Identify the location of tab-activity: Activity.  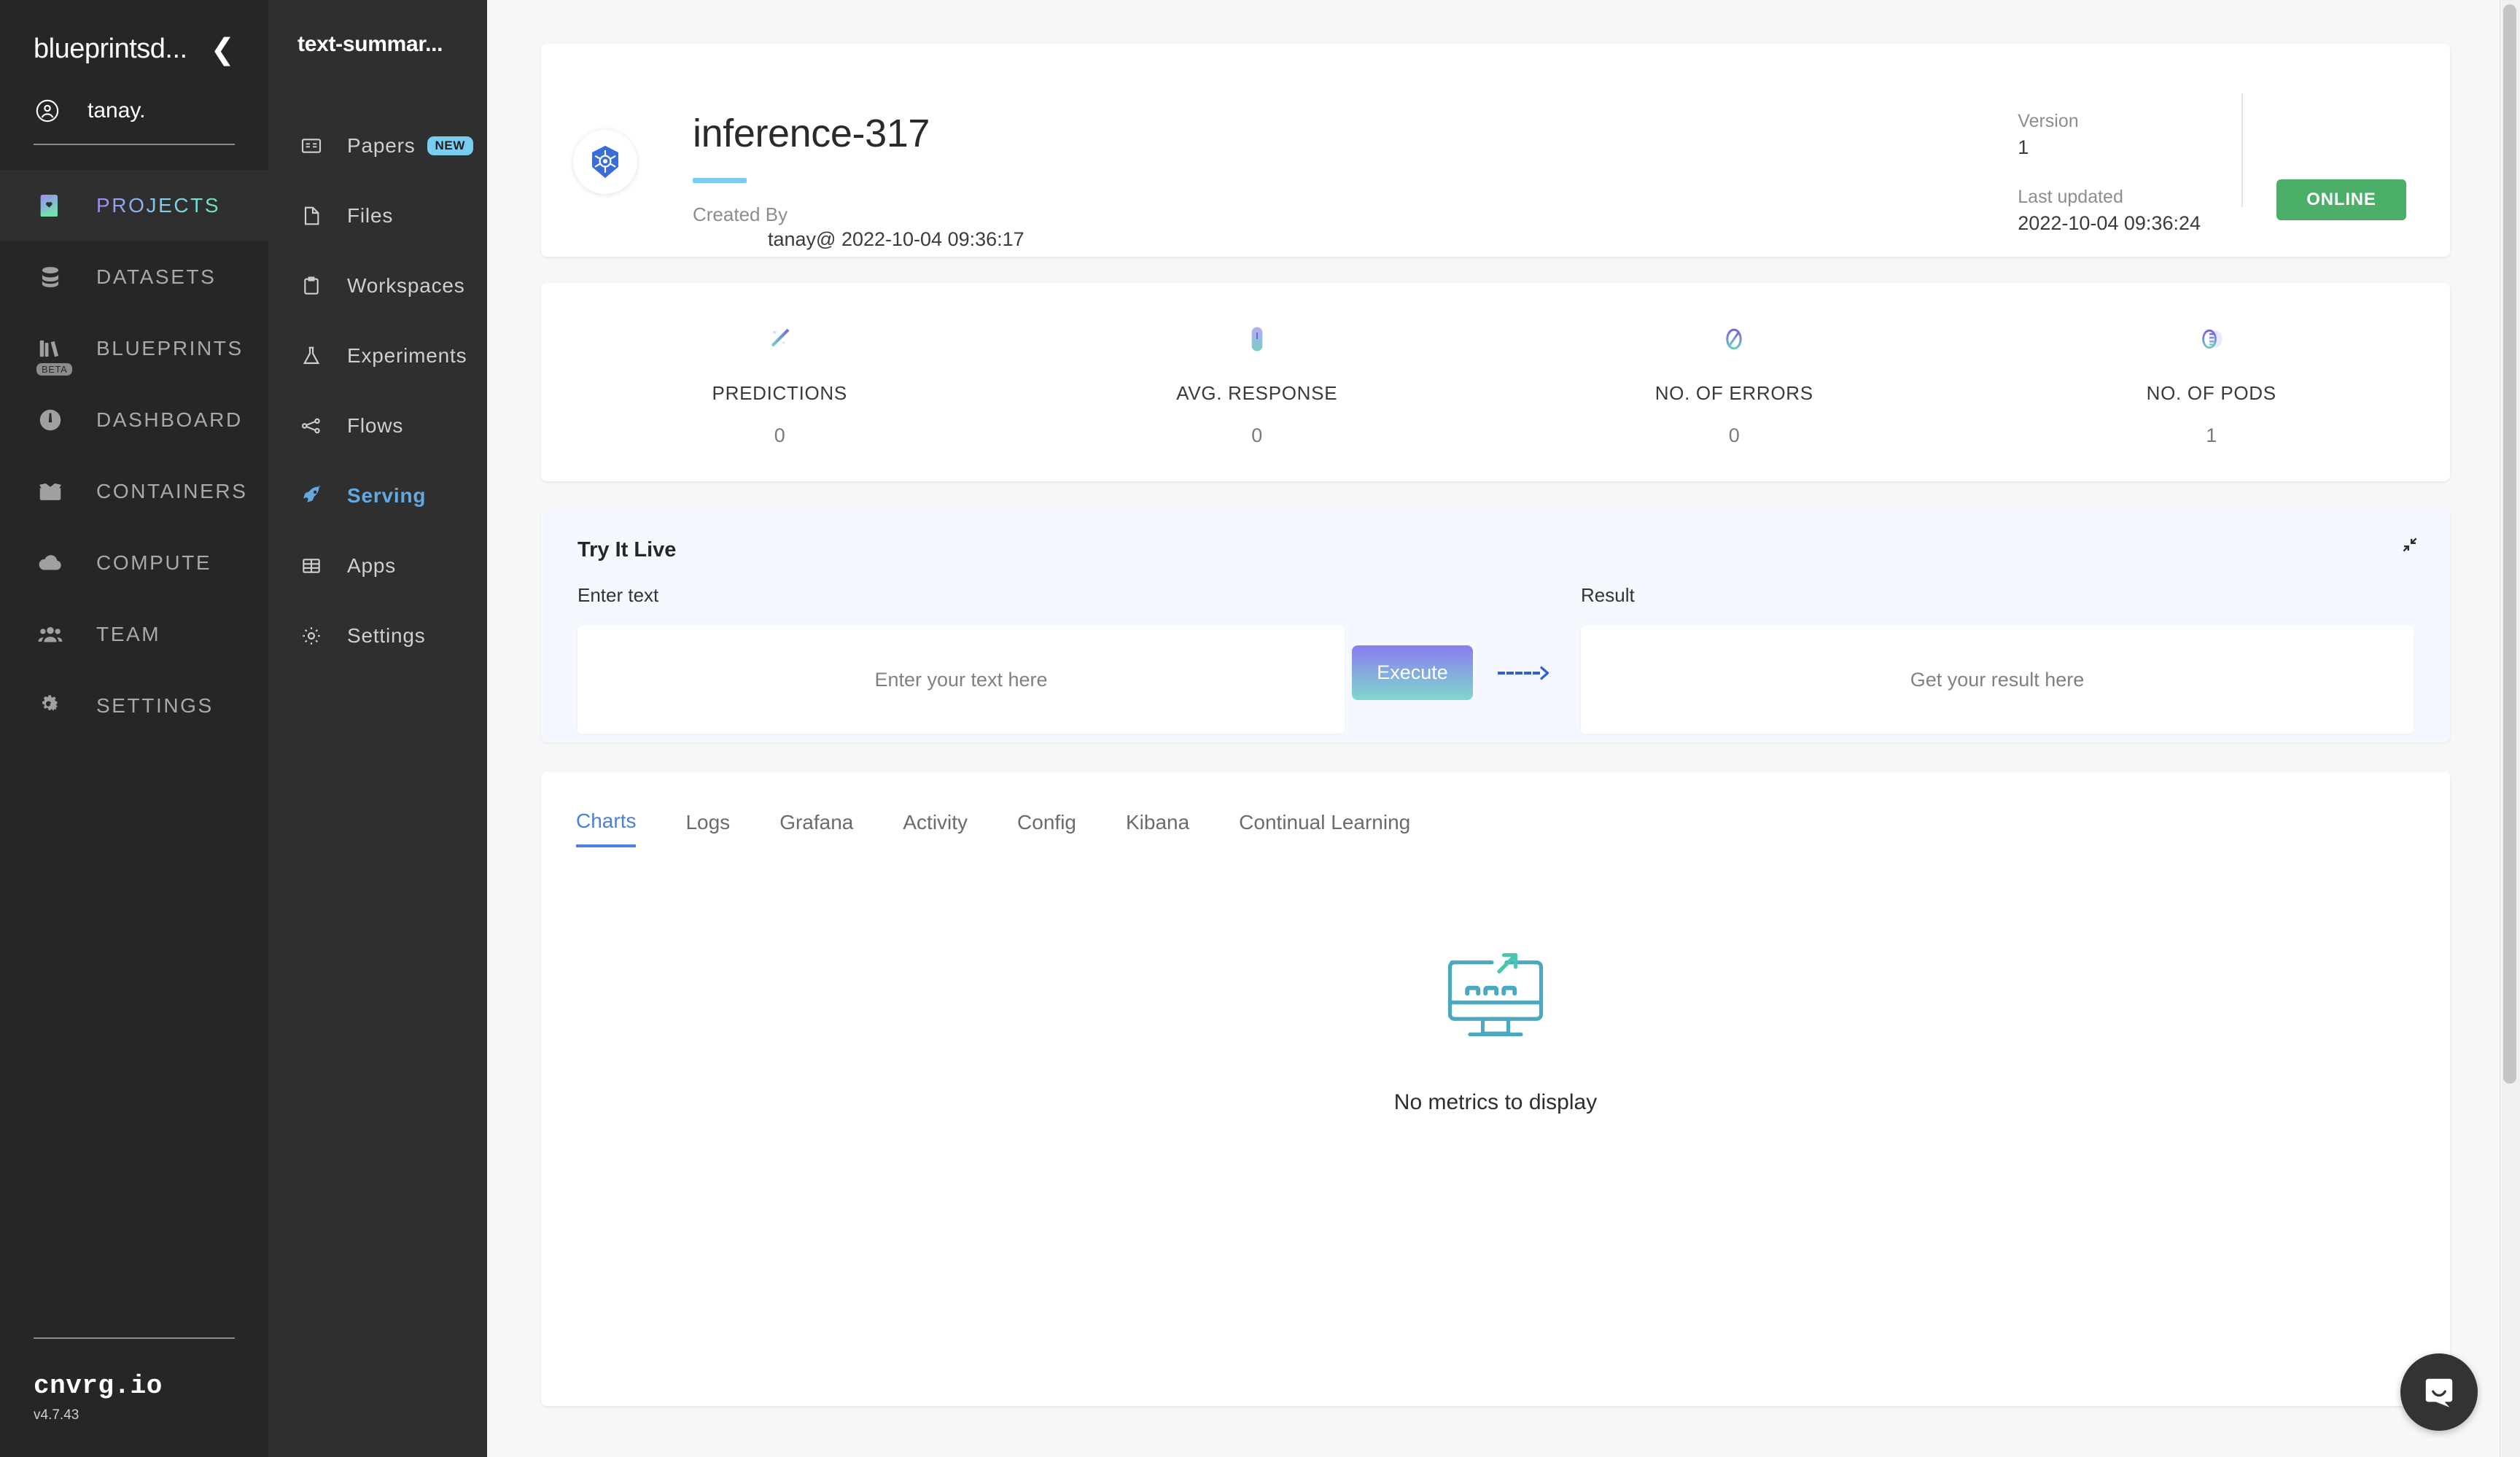
(935, 829).